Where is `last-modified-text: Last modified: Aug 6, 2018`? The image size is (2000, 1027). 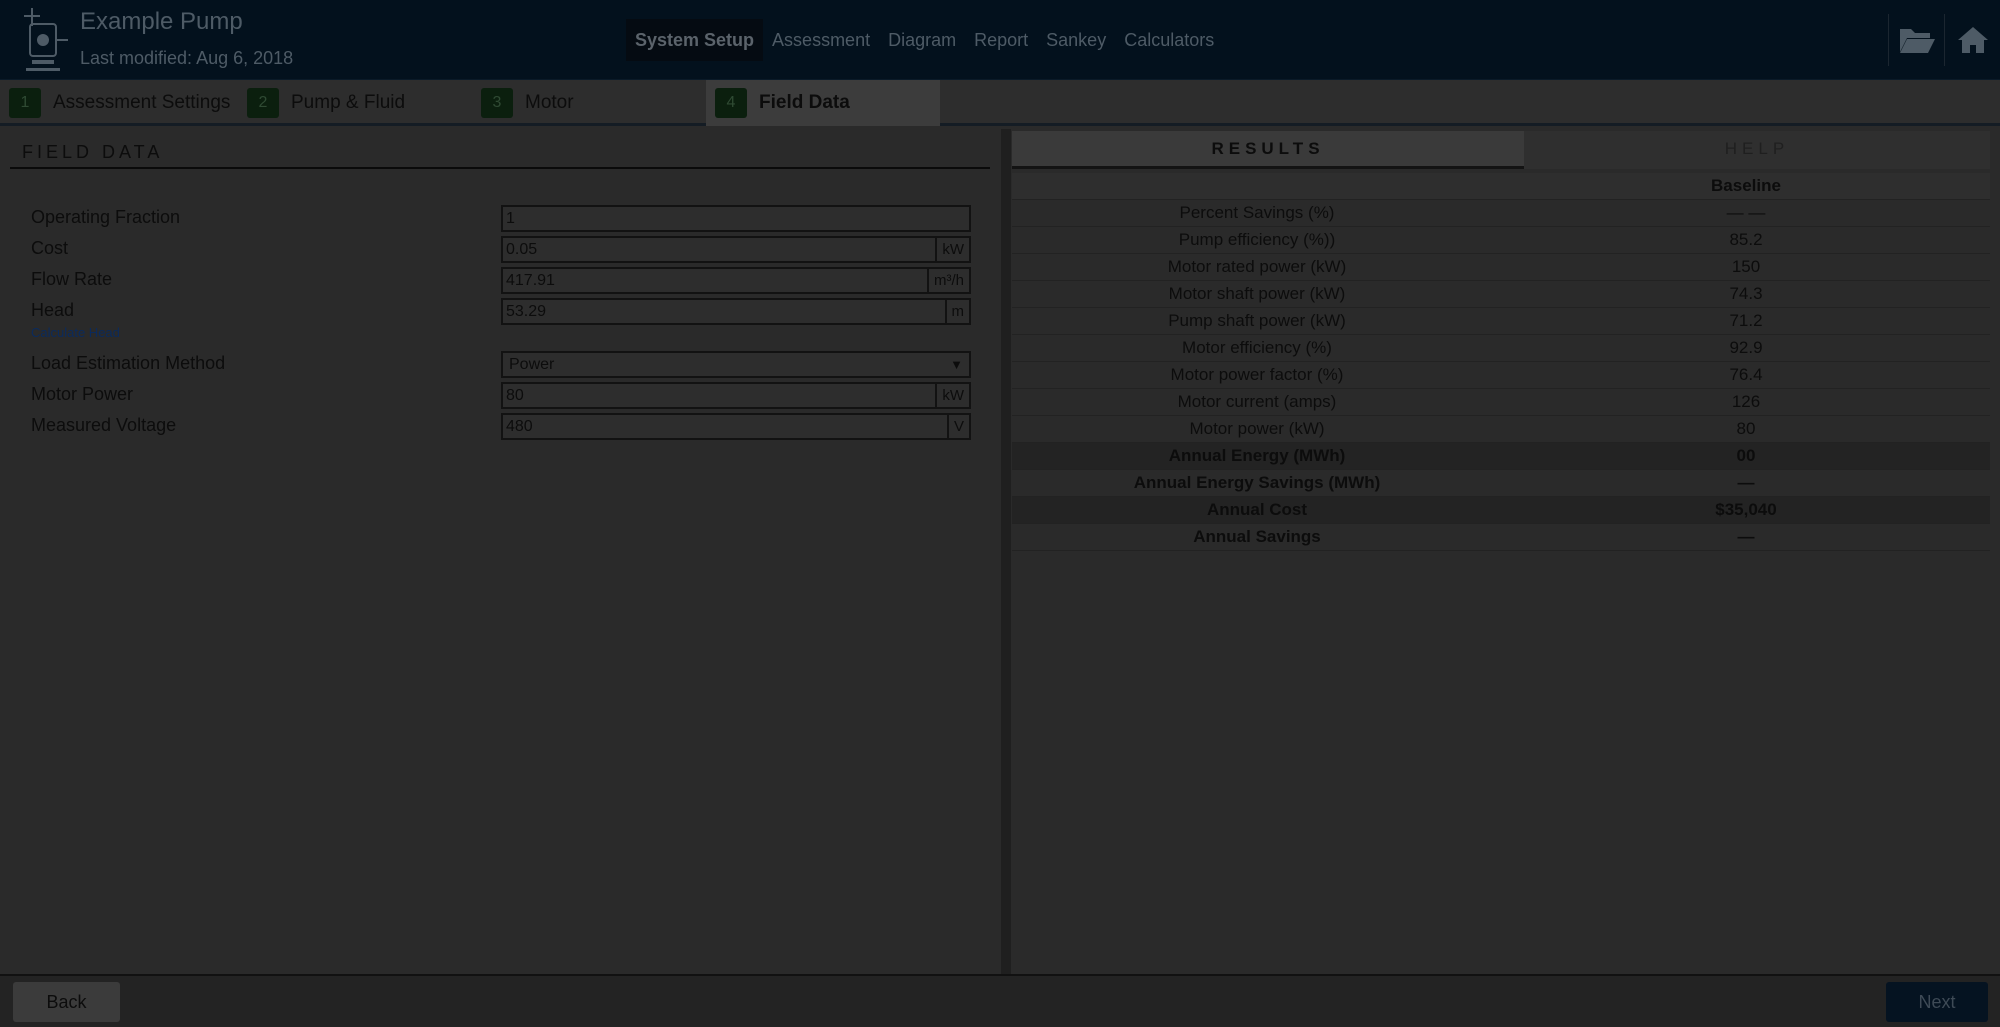
last-modified-text: Last modified: Aug 6, 2018 is located at coordinates (187, 58).